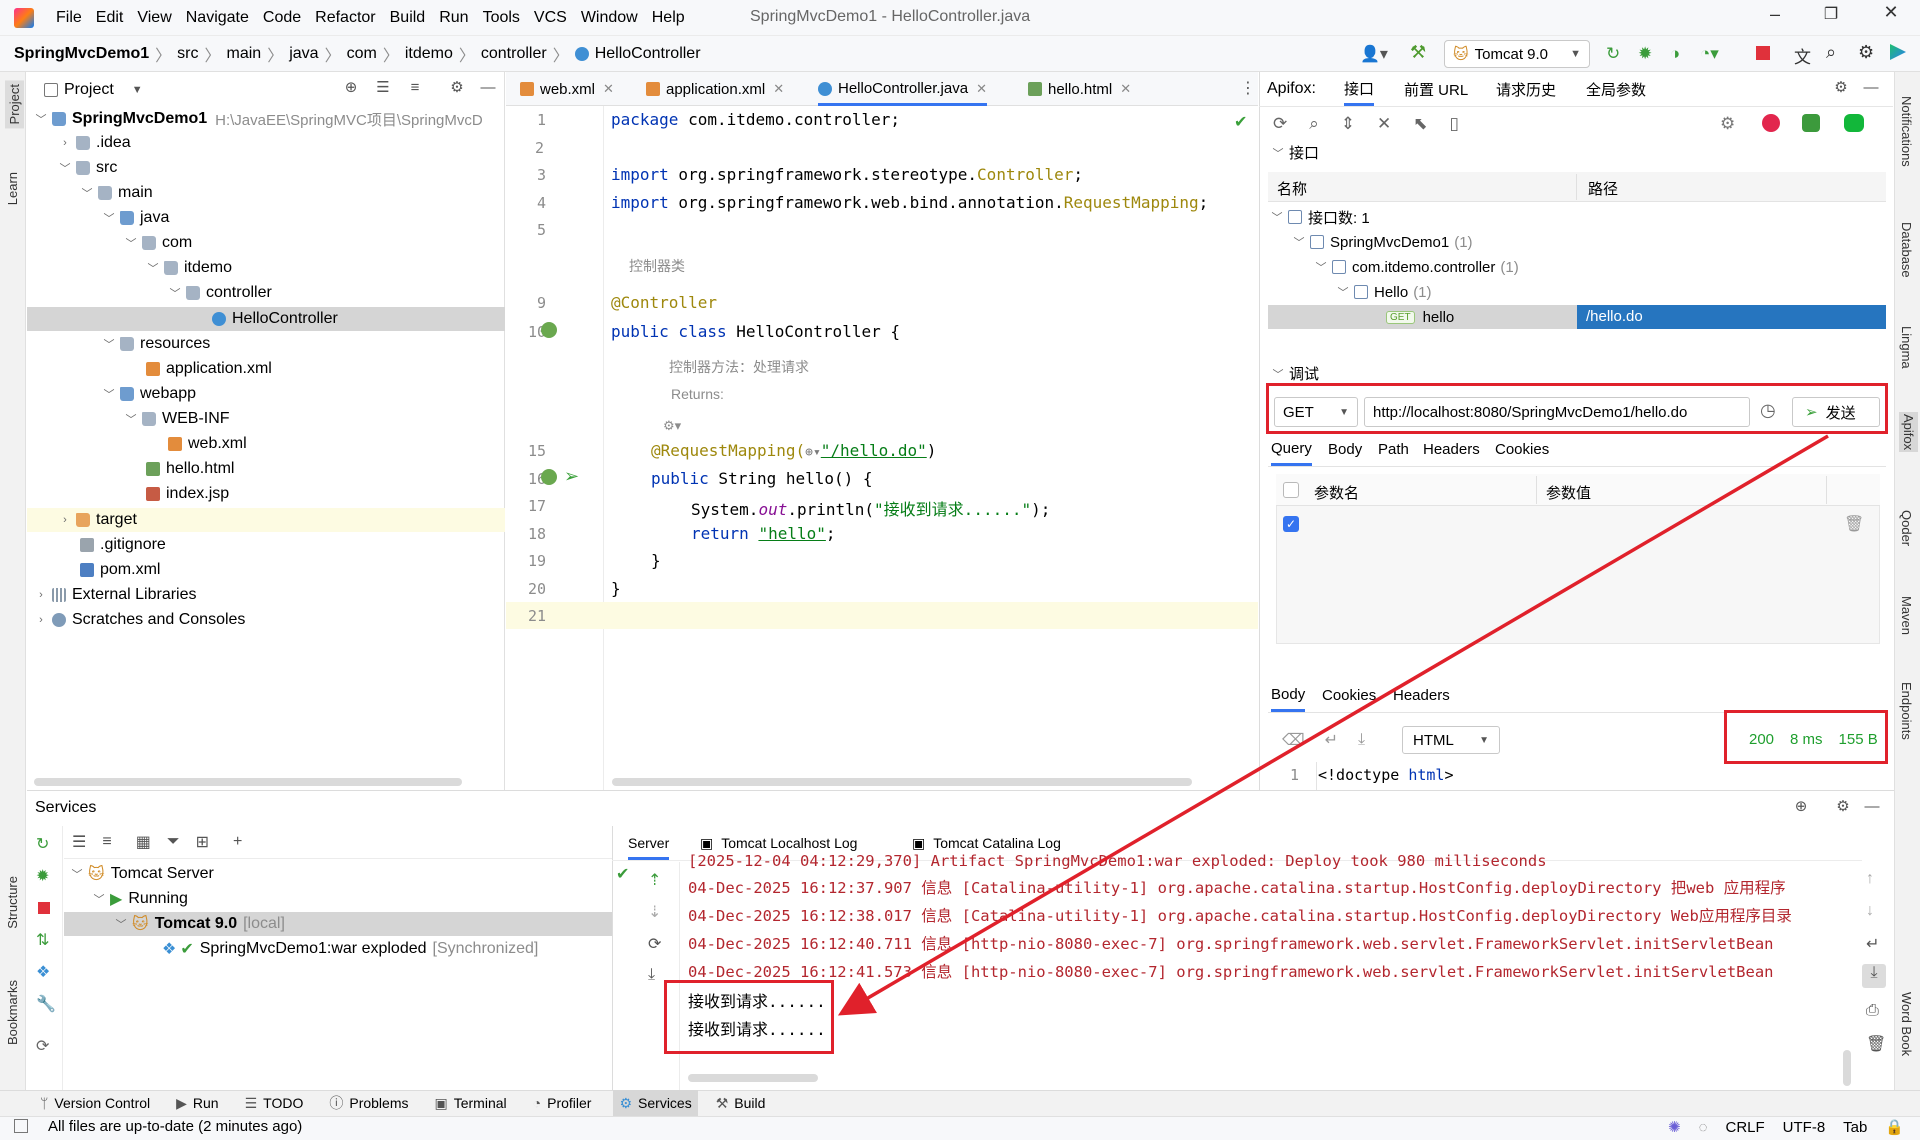 The width and height of the screenshot is (1920, 1140). I want to click on new-tab-icon: ⊞, so click(202, 842).